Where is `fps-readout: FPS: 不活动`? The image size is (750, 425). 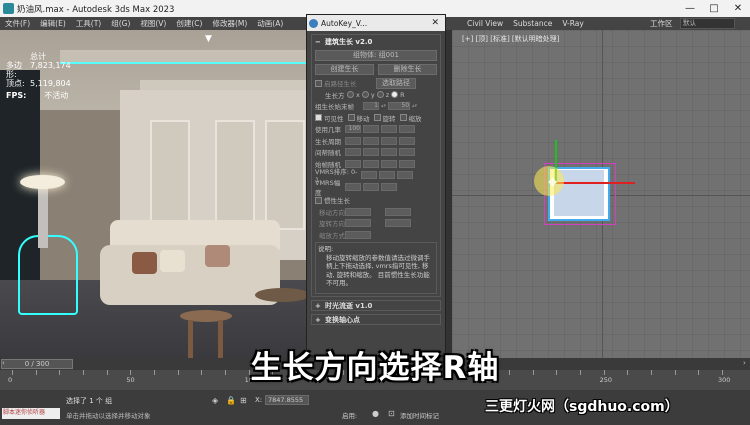 fps-readout: FPS: 不活动 is located at coordinates (37, 95).